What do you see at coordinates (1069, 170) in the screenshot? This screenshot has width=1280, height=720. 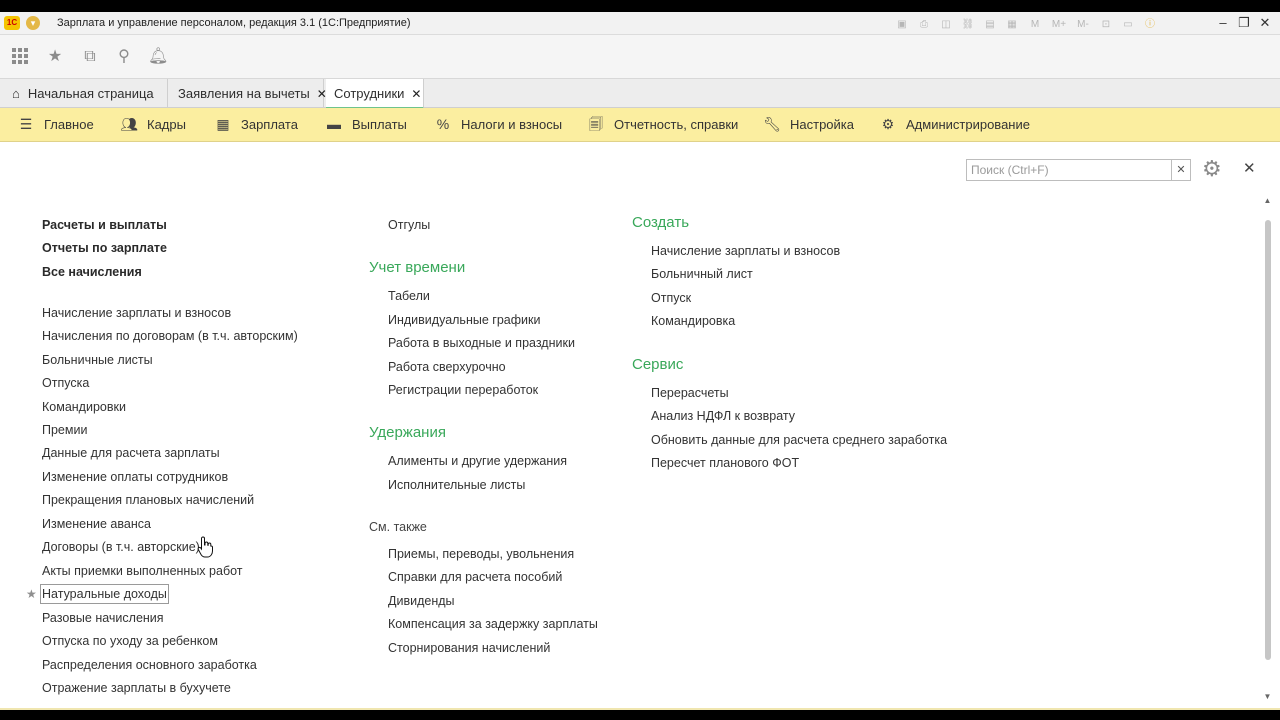 I see `search-input` at bounding box center [1069, 170].